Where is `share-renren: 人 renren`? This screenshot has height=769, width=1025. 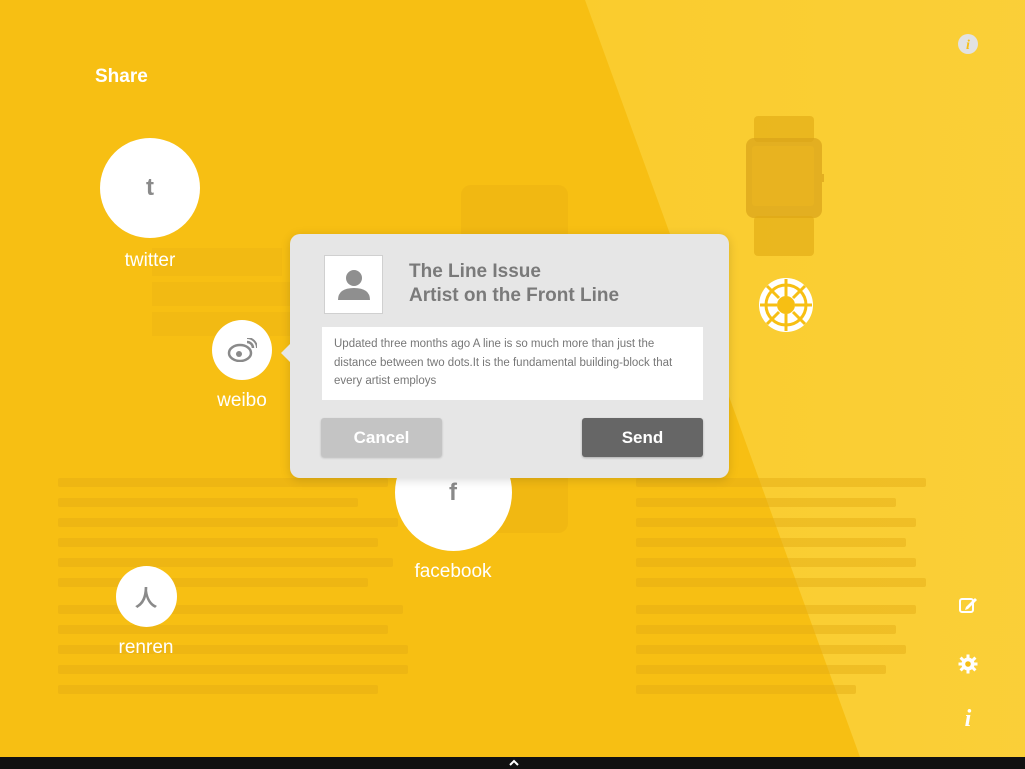
share-renren: 人 renren is located at coordinates (146, 612).